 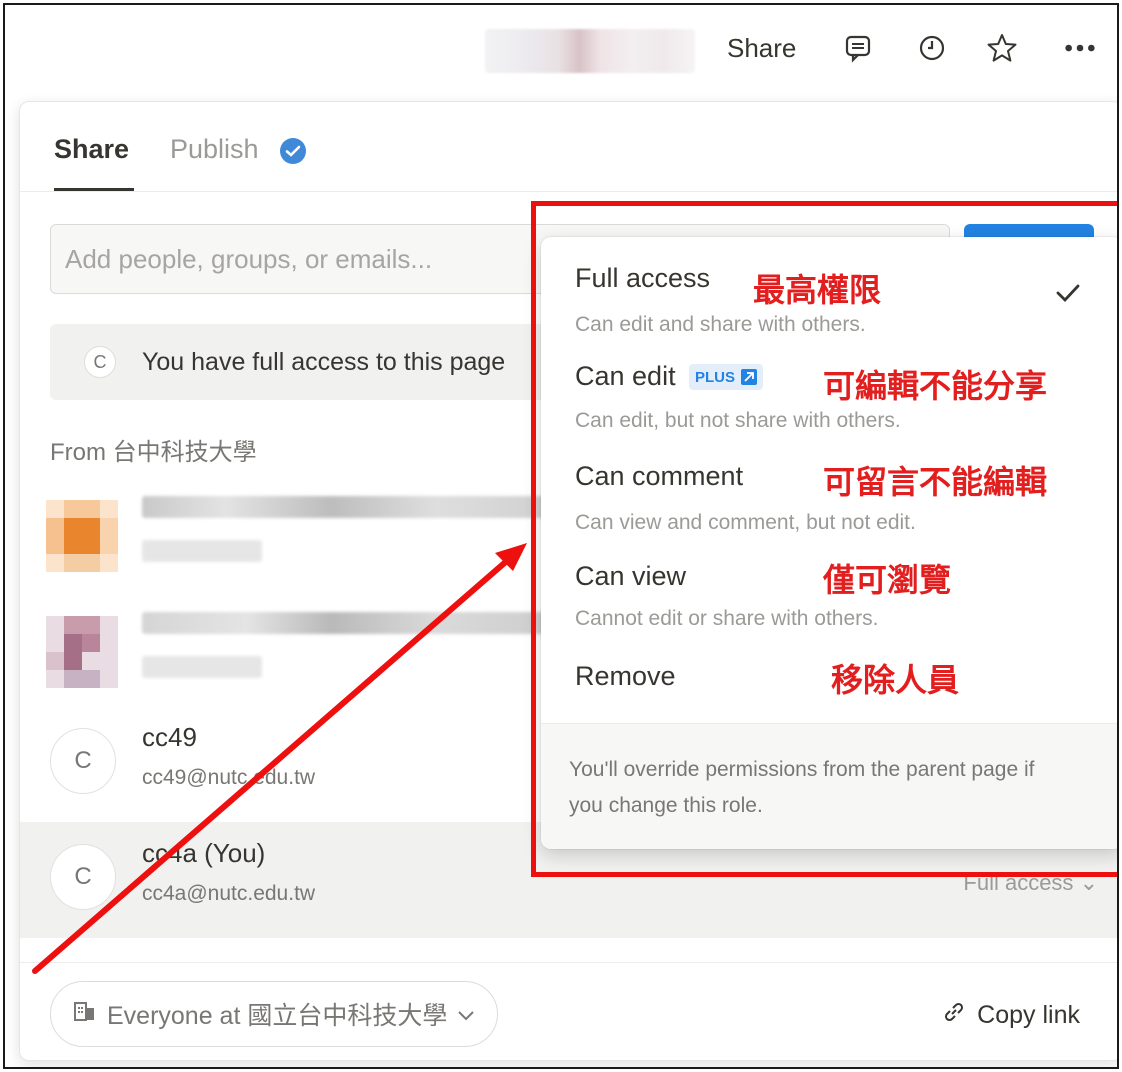 I want to click on link-icon, so click(x=954, y=1015).